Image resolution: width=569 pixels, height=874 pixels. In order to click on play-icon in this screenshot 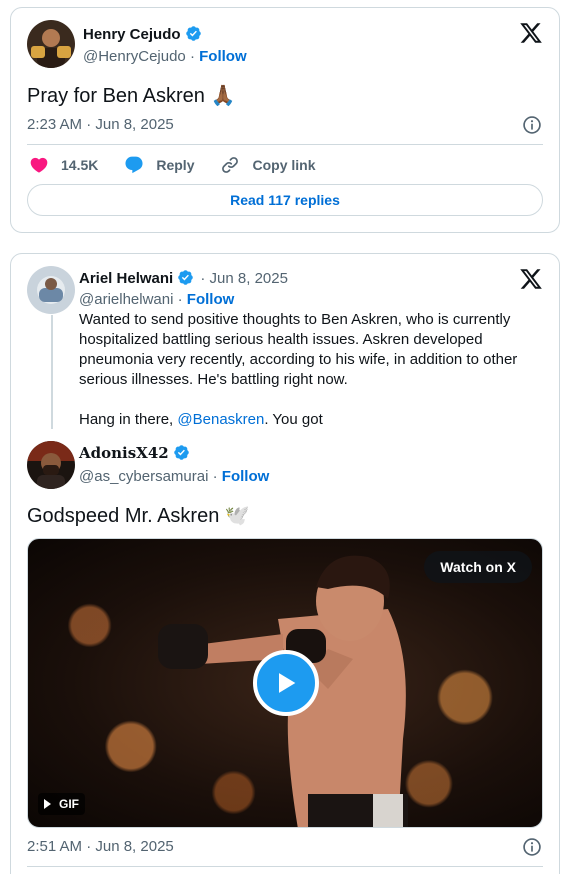, I will do `click(287, 683)`.